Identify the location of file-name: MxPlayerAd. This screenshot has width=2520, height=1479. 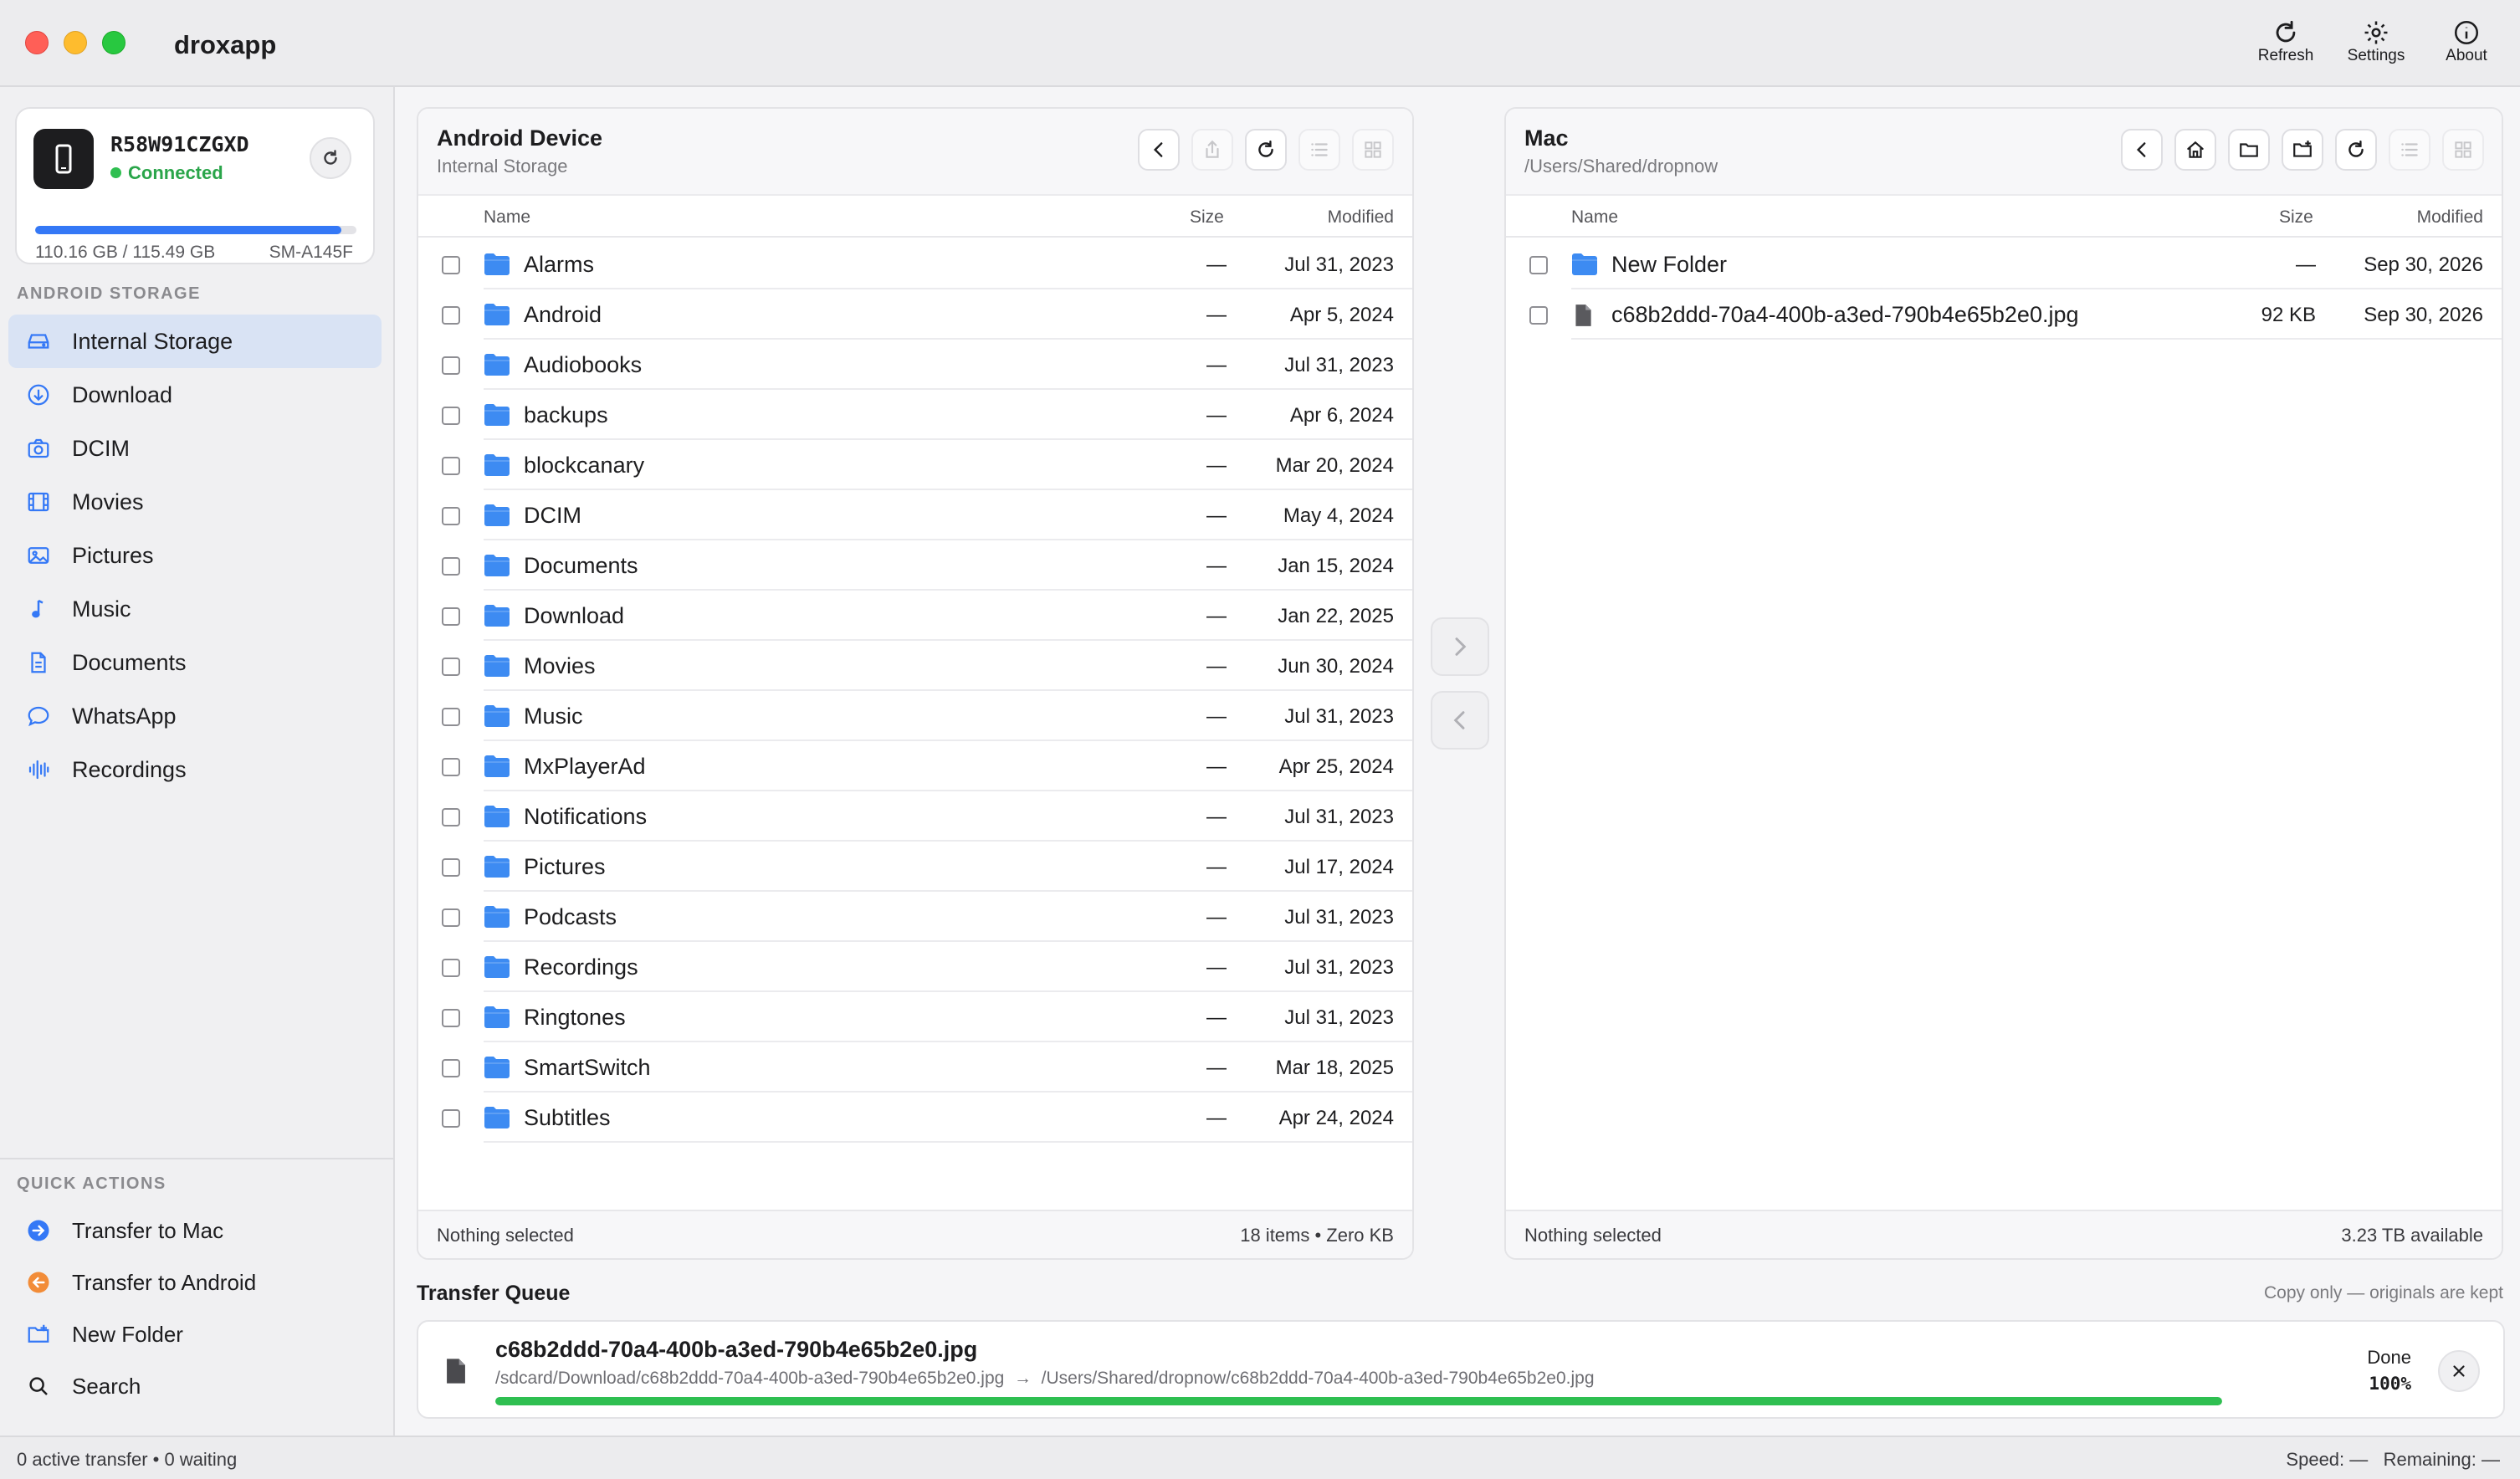
(585, 767).